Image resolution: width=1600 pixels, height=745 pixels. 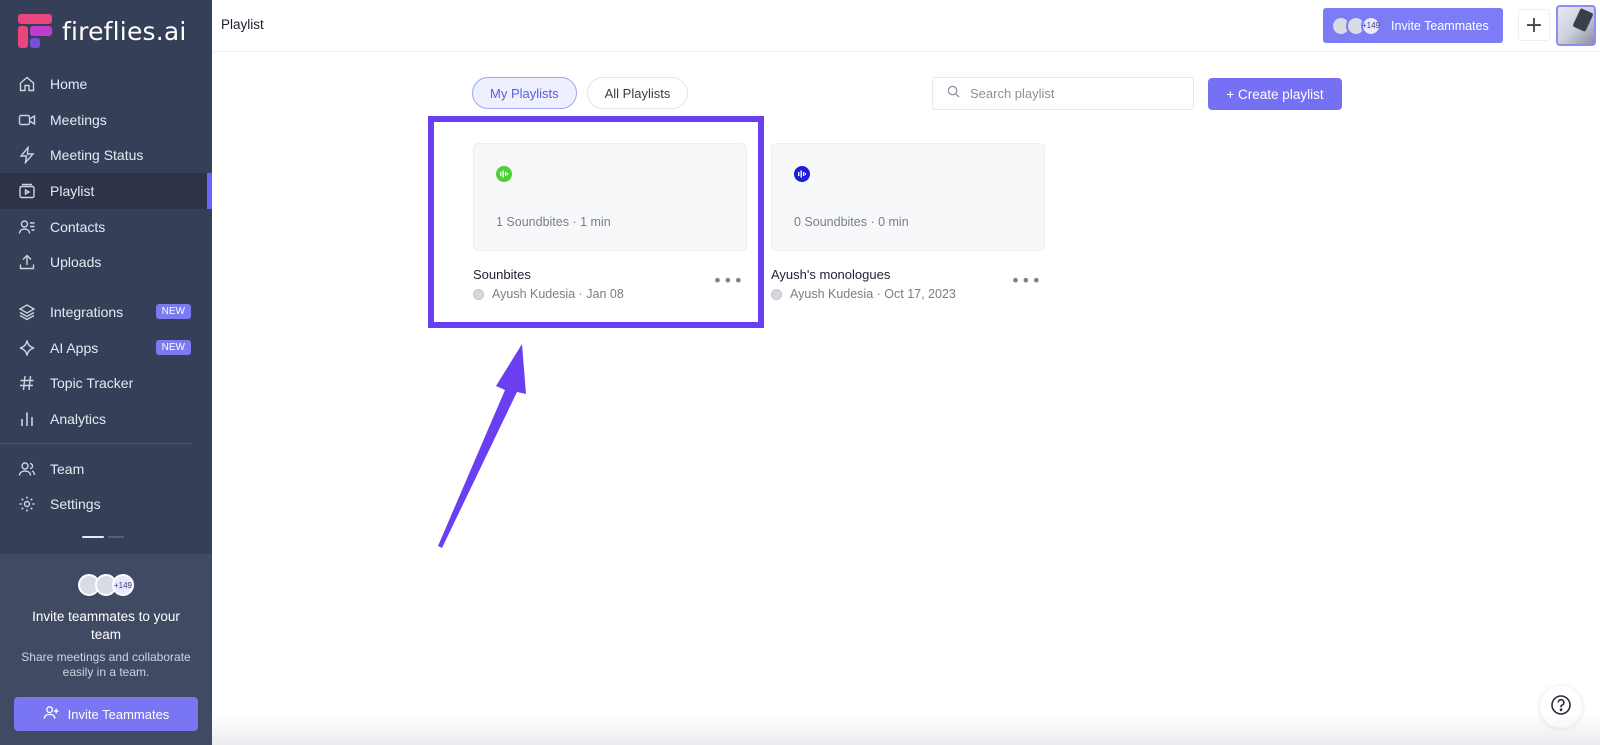 I want to click on brand-logo: fireflies.ai, so click(x=102, y=31).